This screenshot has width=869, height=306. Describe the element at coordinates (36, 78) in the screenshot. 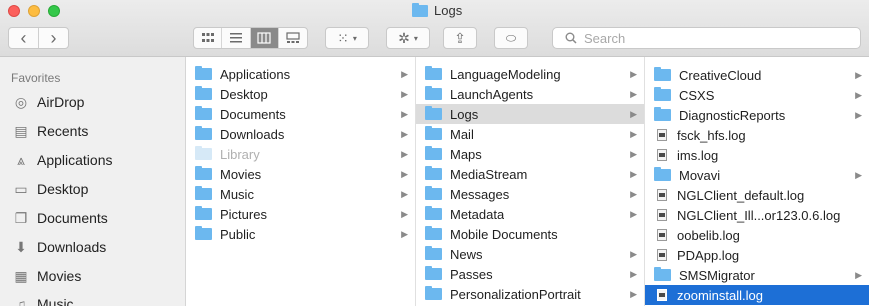

I see `sidebar-heading-favorites: Favorites` at that location.